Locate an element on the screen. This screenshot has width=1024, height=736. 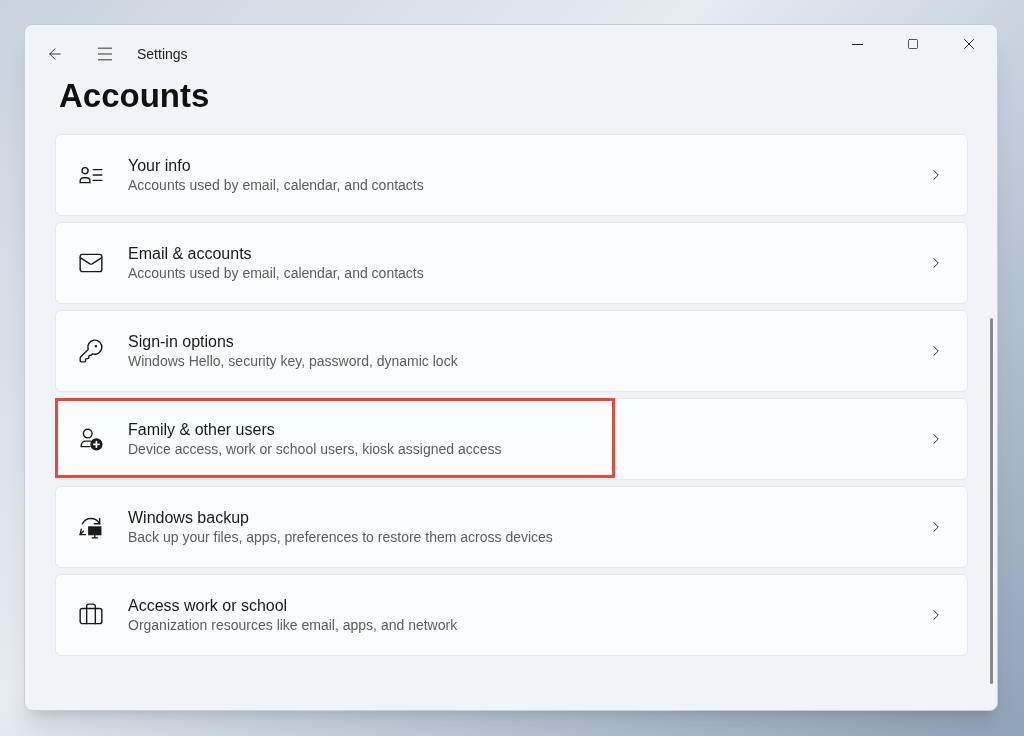
settings-item: Your info Accounts used by email, calendar, and contacts is located at coordinates (511, 175).